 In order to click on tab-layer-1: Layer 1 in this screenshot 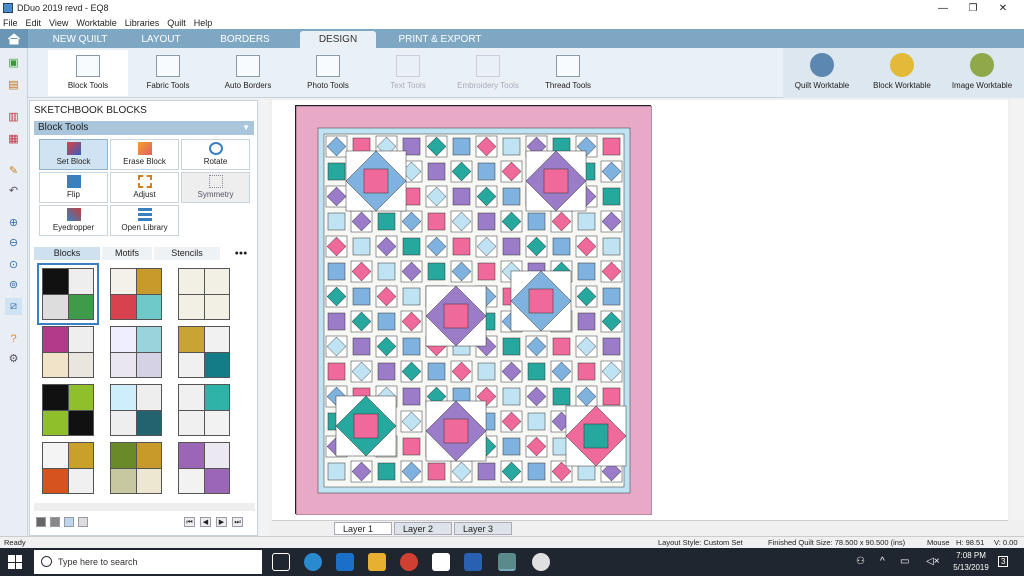, I will do `click(363, 528)`.